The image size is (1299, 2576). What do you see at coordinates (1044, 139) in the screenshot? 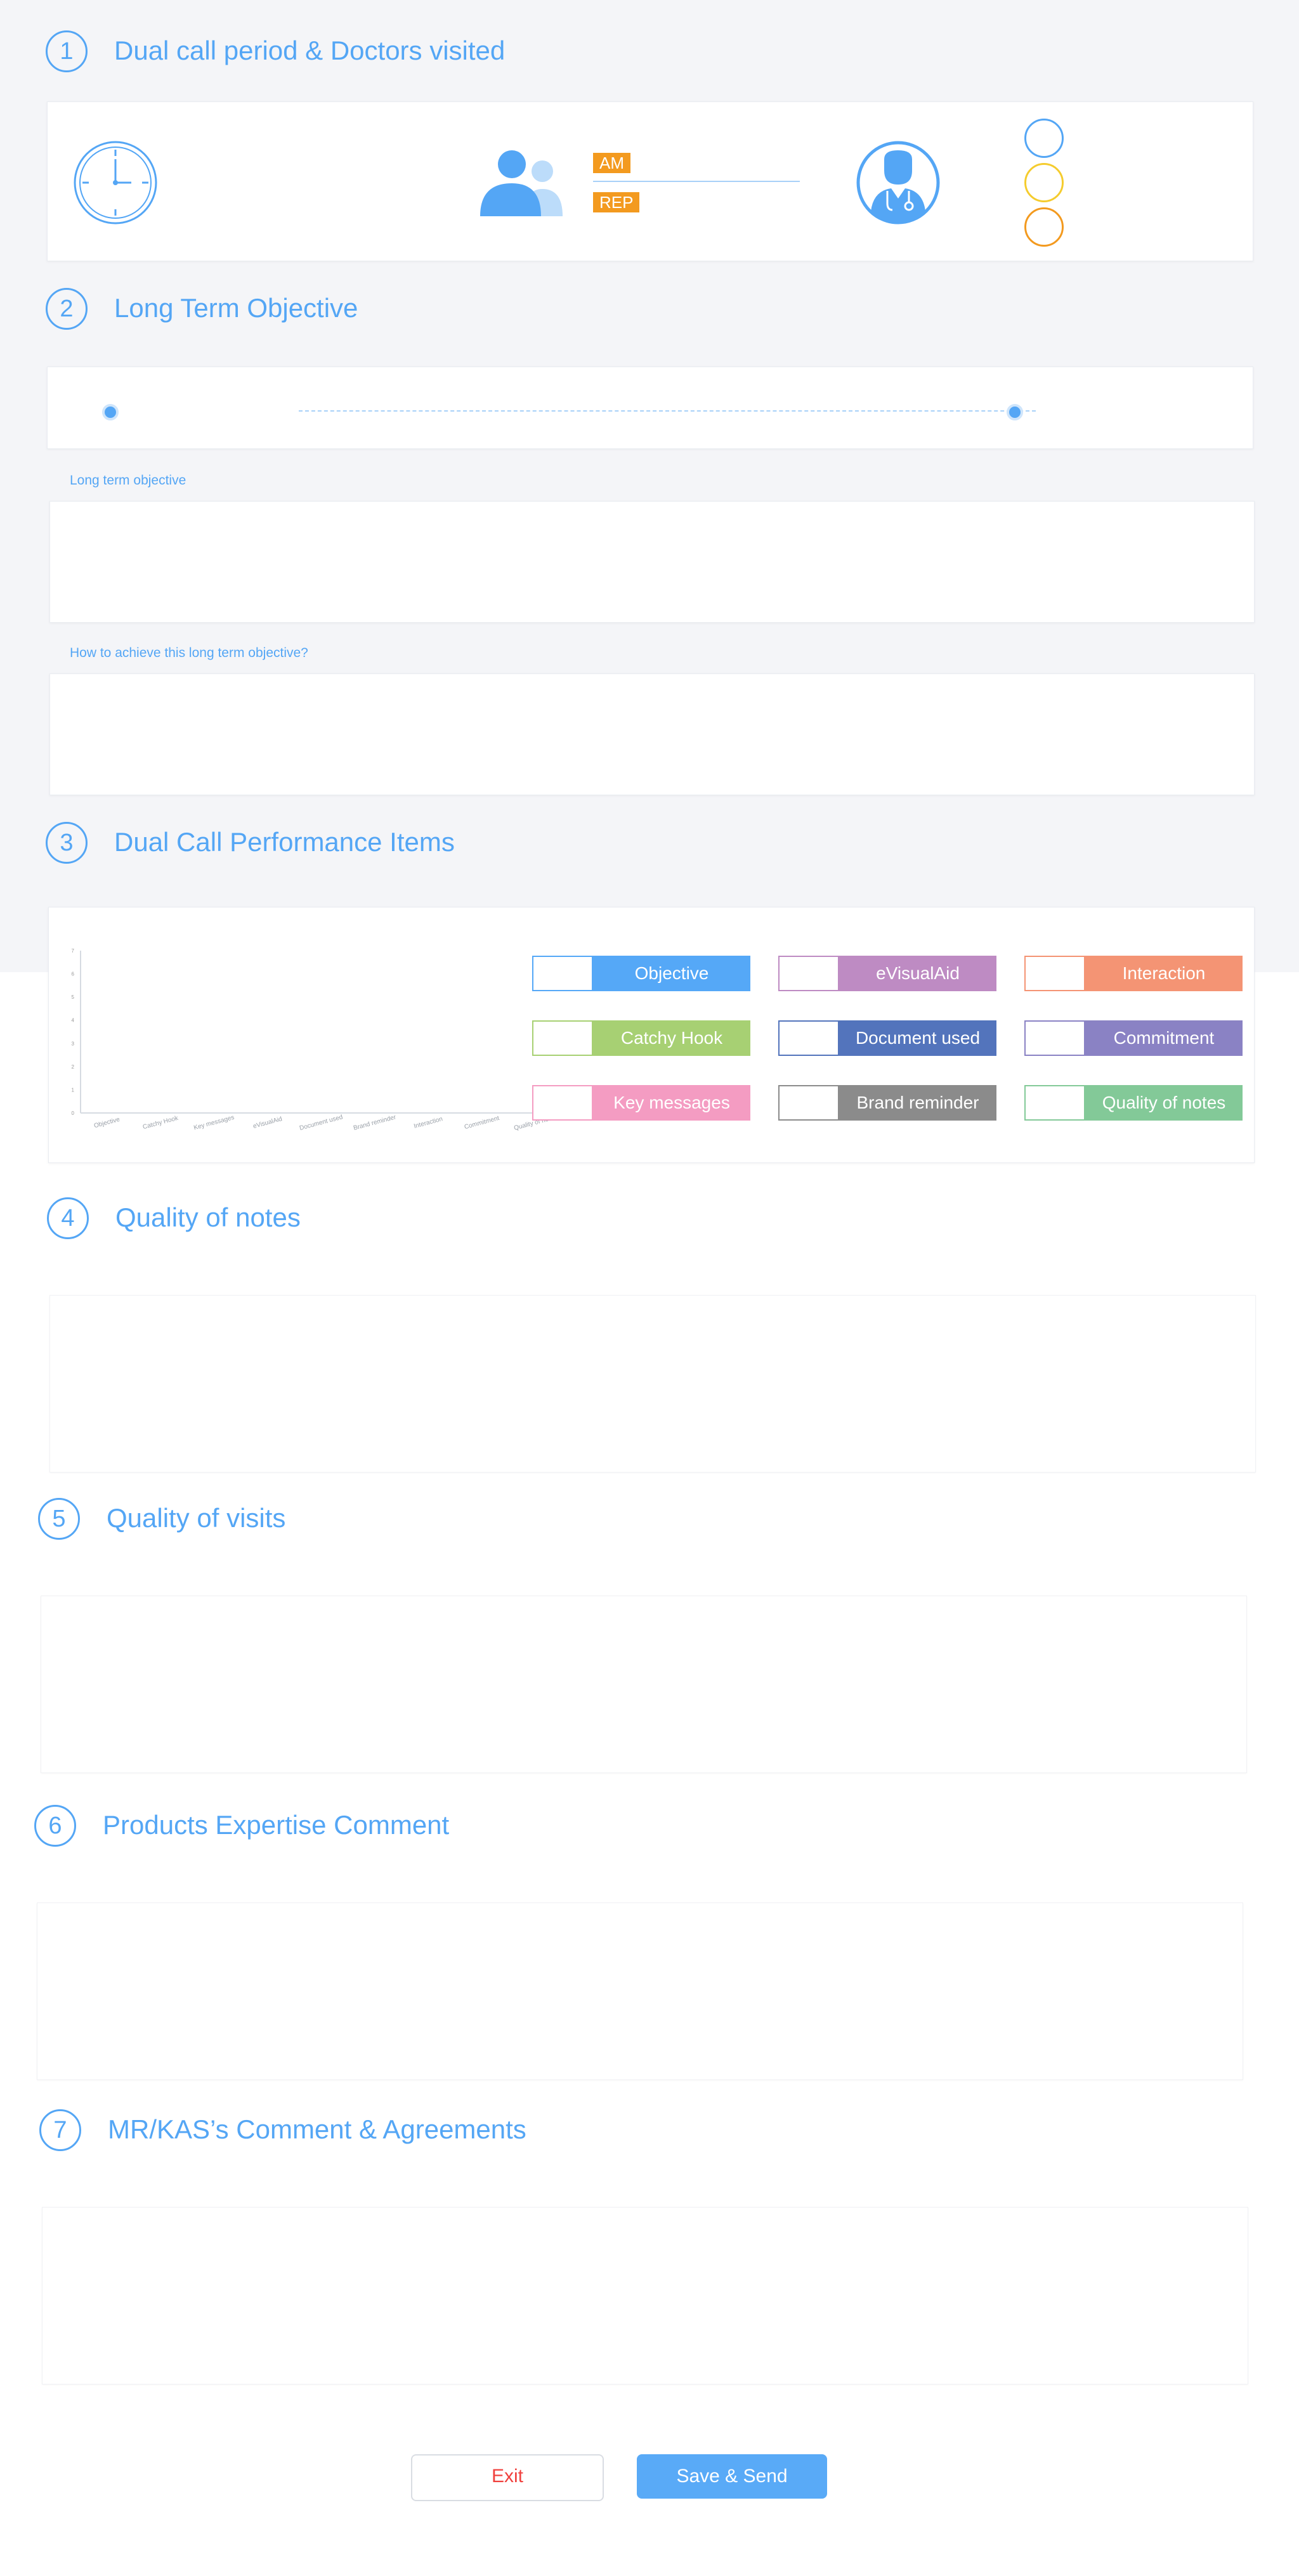
I see `status-circle-blue` at bounding box center [1044, 139].